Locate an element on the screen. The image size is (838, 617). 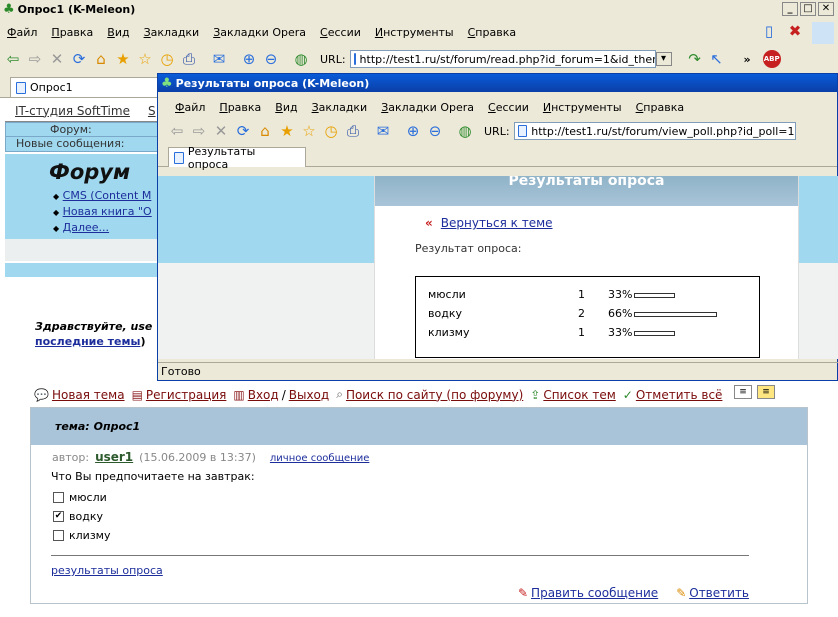
toolbar-overflow: » is located at coordinates (747, 59).